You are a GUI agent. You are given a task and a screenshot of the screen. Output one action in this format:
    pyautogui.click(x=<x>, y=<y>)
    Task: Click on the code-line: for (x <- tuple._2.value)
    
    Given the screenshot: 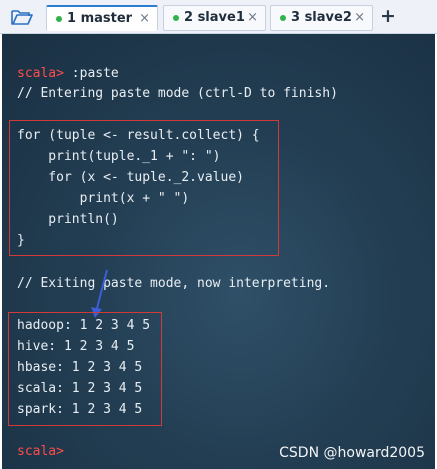 What is the action you would take?
    pyautogui.click(x=130, y=177)
    